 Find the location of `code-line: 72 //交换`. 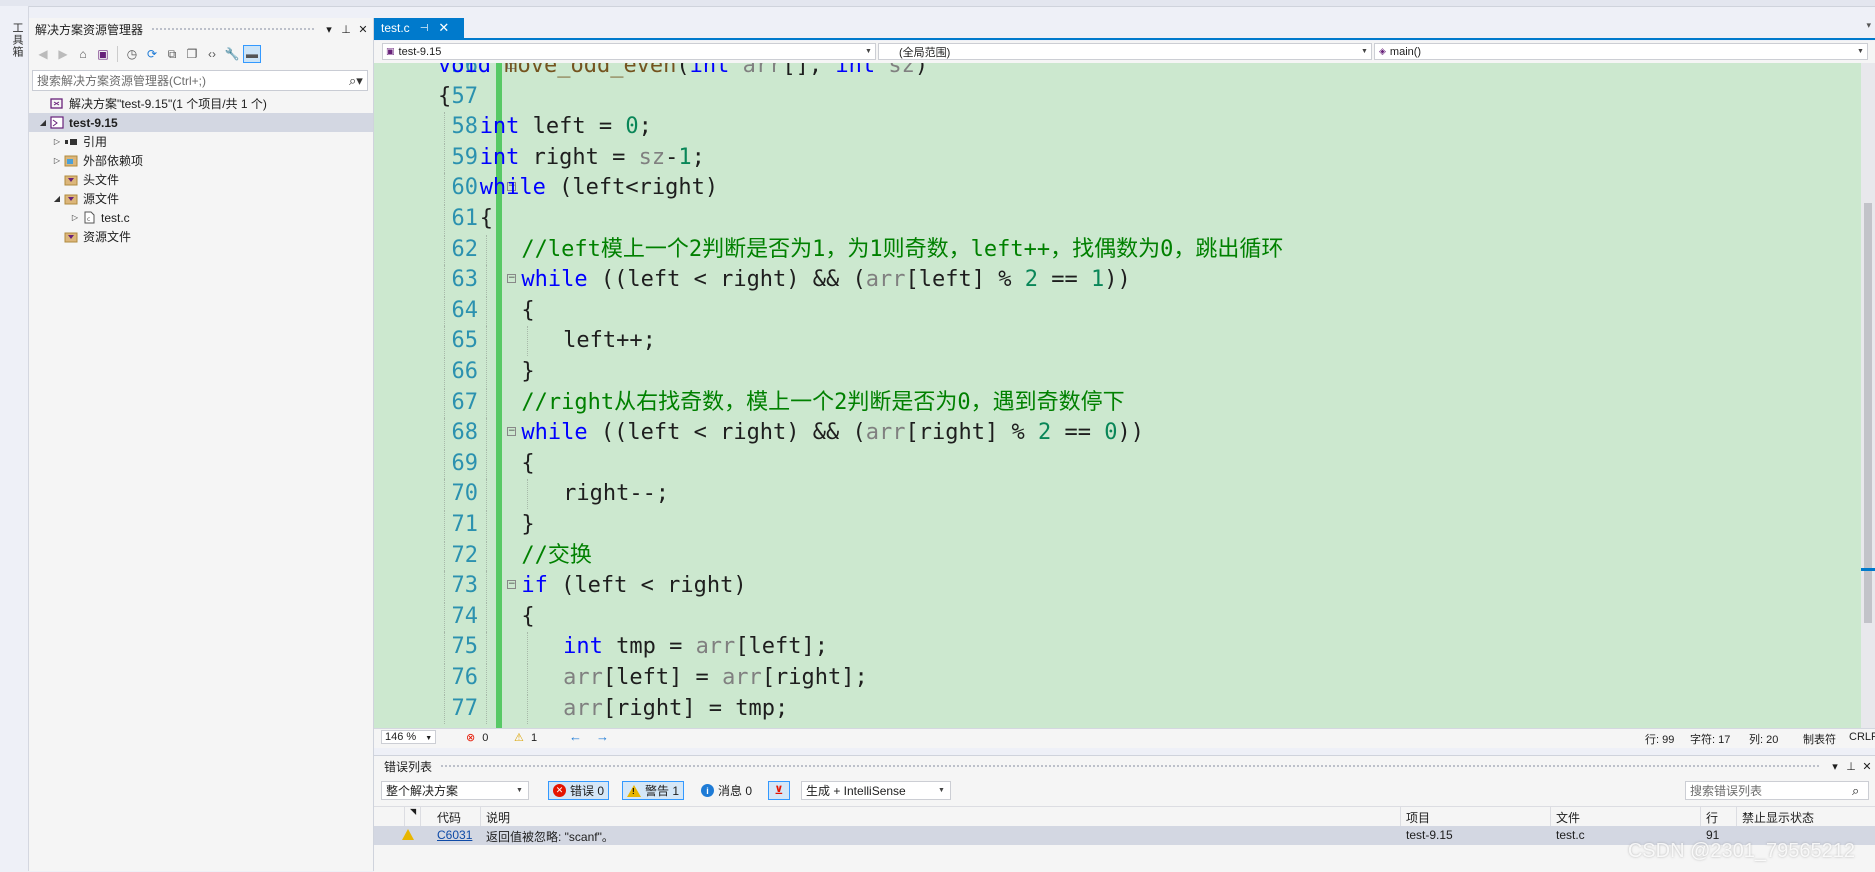

code-line: 72 //交换 is located at coordinates (1117, 555).